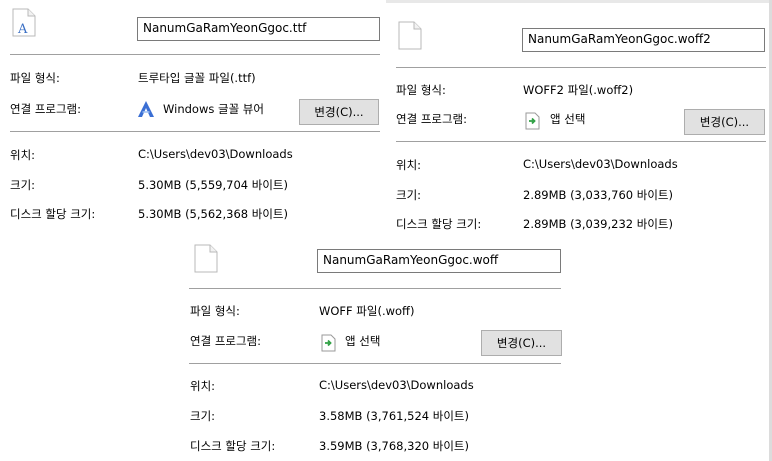 Image resolution: width=772 pixels, height=461 pixels. I want to click on size-value: 3.58MB (3,761,524 바이트), so click(394, 416).